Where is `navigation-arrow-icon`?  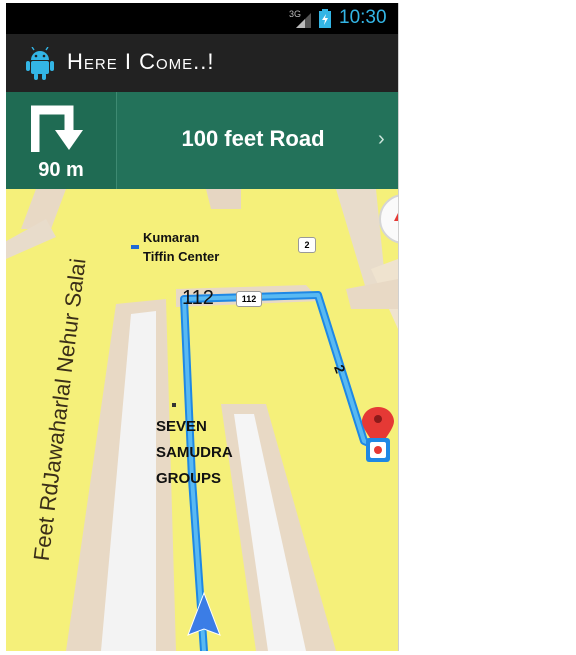 navigation-arrow-icon is located at coordinates (204, 613).